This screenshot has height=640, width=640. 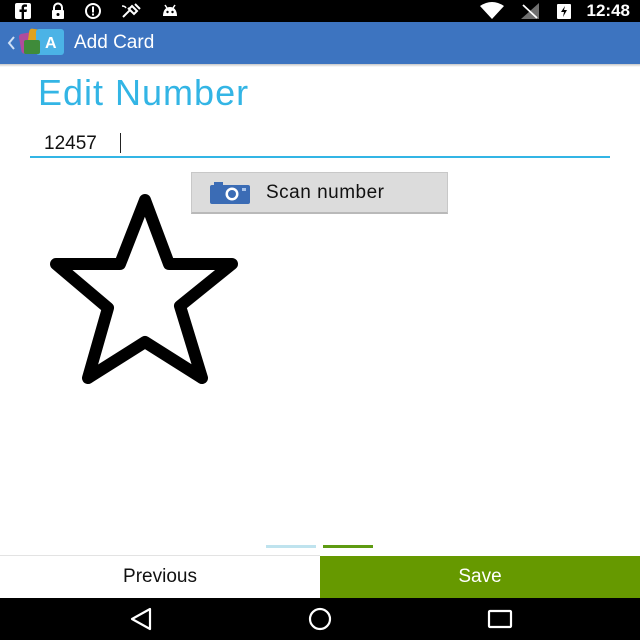 I want to click on action-bar: A Add Card, so click(x=320, y=43).